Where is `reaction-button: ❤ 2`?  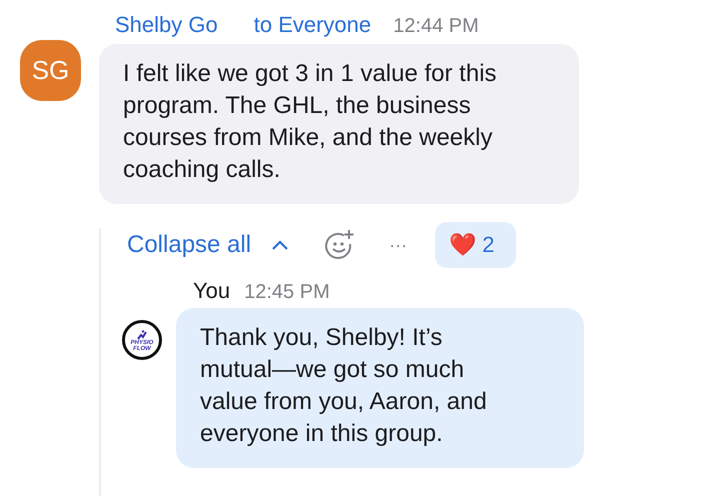
reaction-button: ❤ 2 is located at coordinates (475, 245).